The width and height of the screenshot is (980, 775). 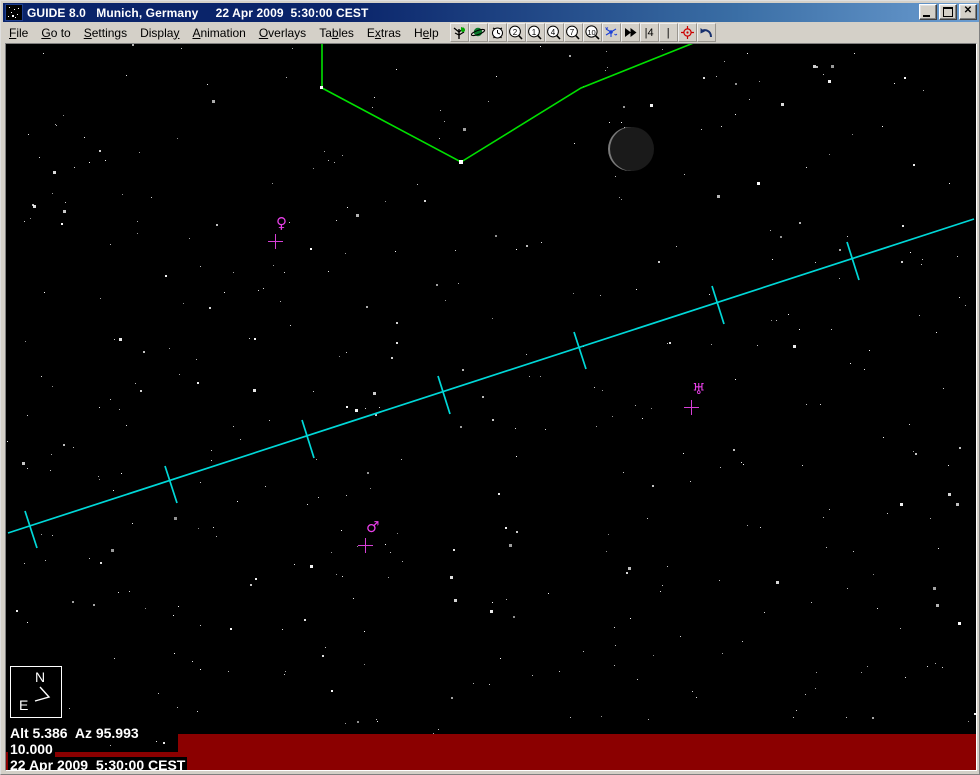 I want to click on menu-help: Help, so click(x=427, y=33).